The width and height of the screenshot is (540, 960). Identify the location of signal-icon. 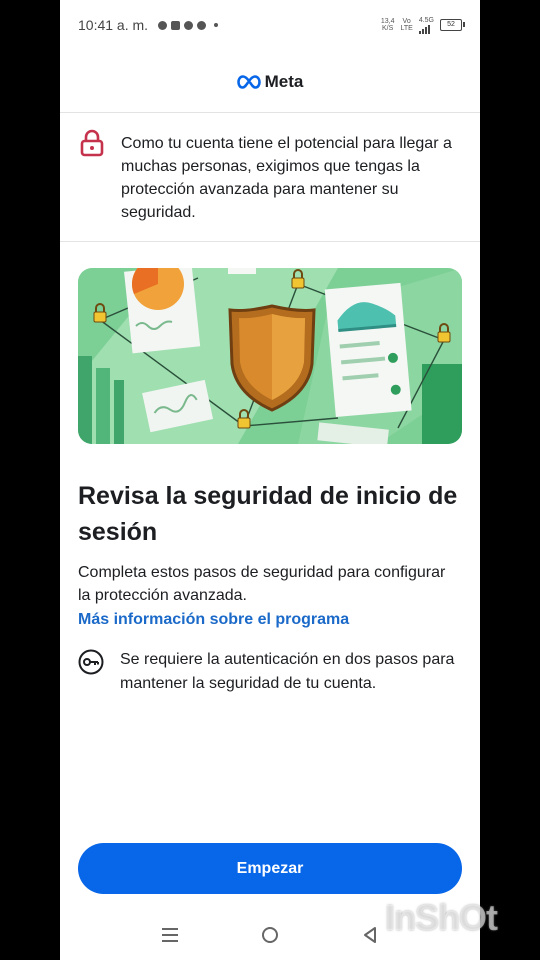
(426, 29).